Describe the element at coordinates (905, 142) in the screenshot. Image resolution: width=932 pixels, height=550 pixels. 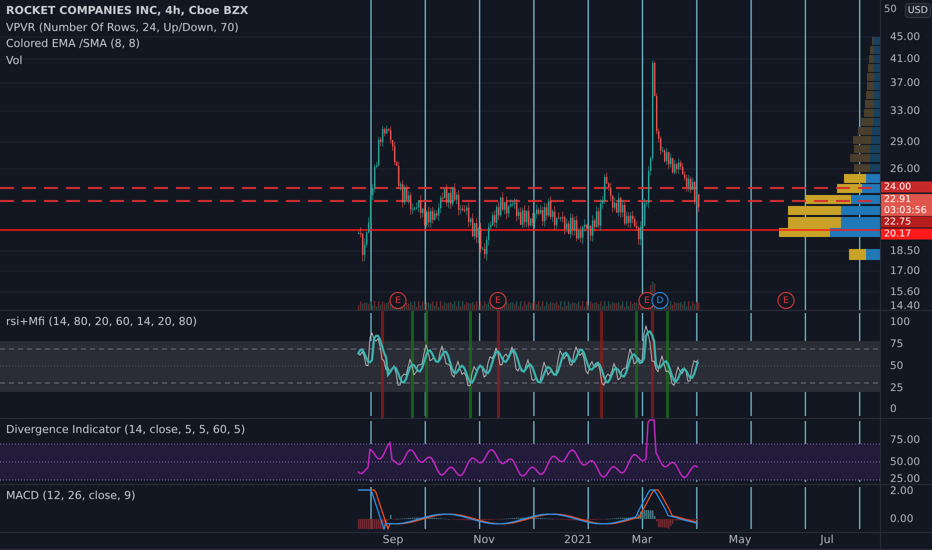
I see `price-tick: 29.00` at that location.